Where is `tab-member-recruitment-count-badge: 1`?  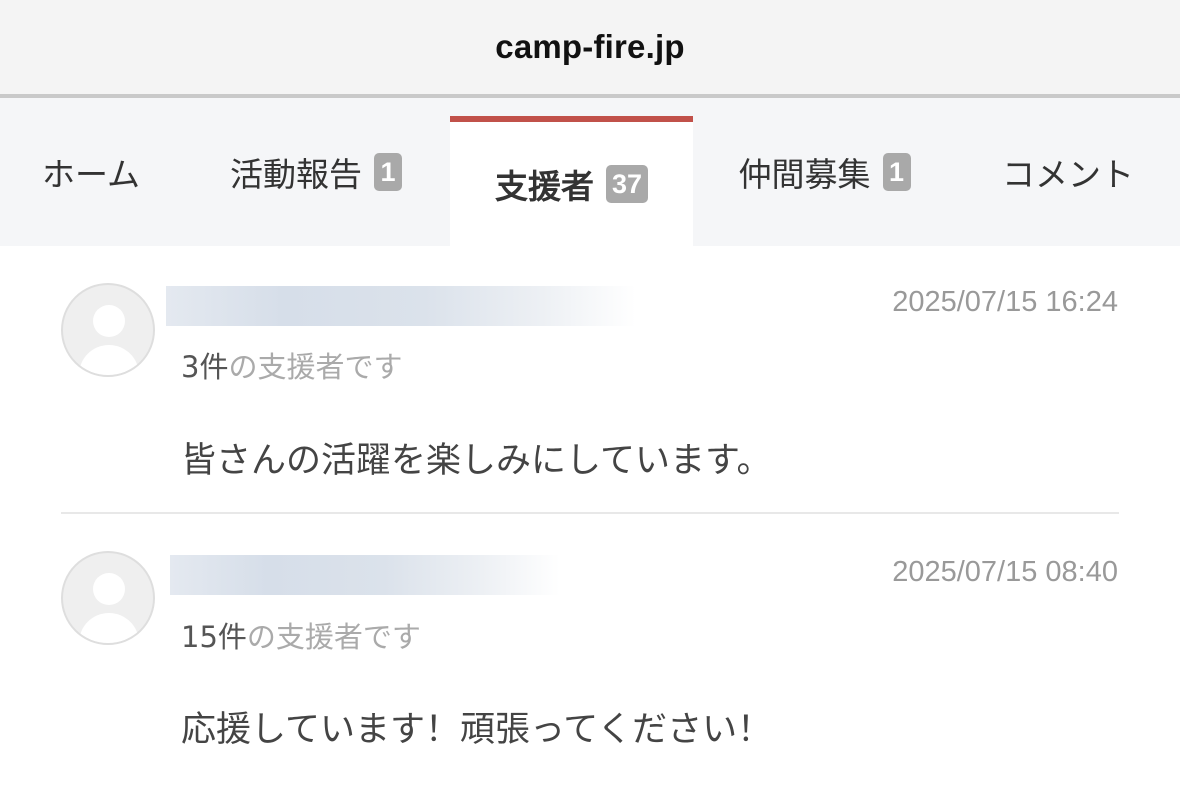
tab-member-recruitment-count-badge: 1 is located at coordinates (896, 172).